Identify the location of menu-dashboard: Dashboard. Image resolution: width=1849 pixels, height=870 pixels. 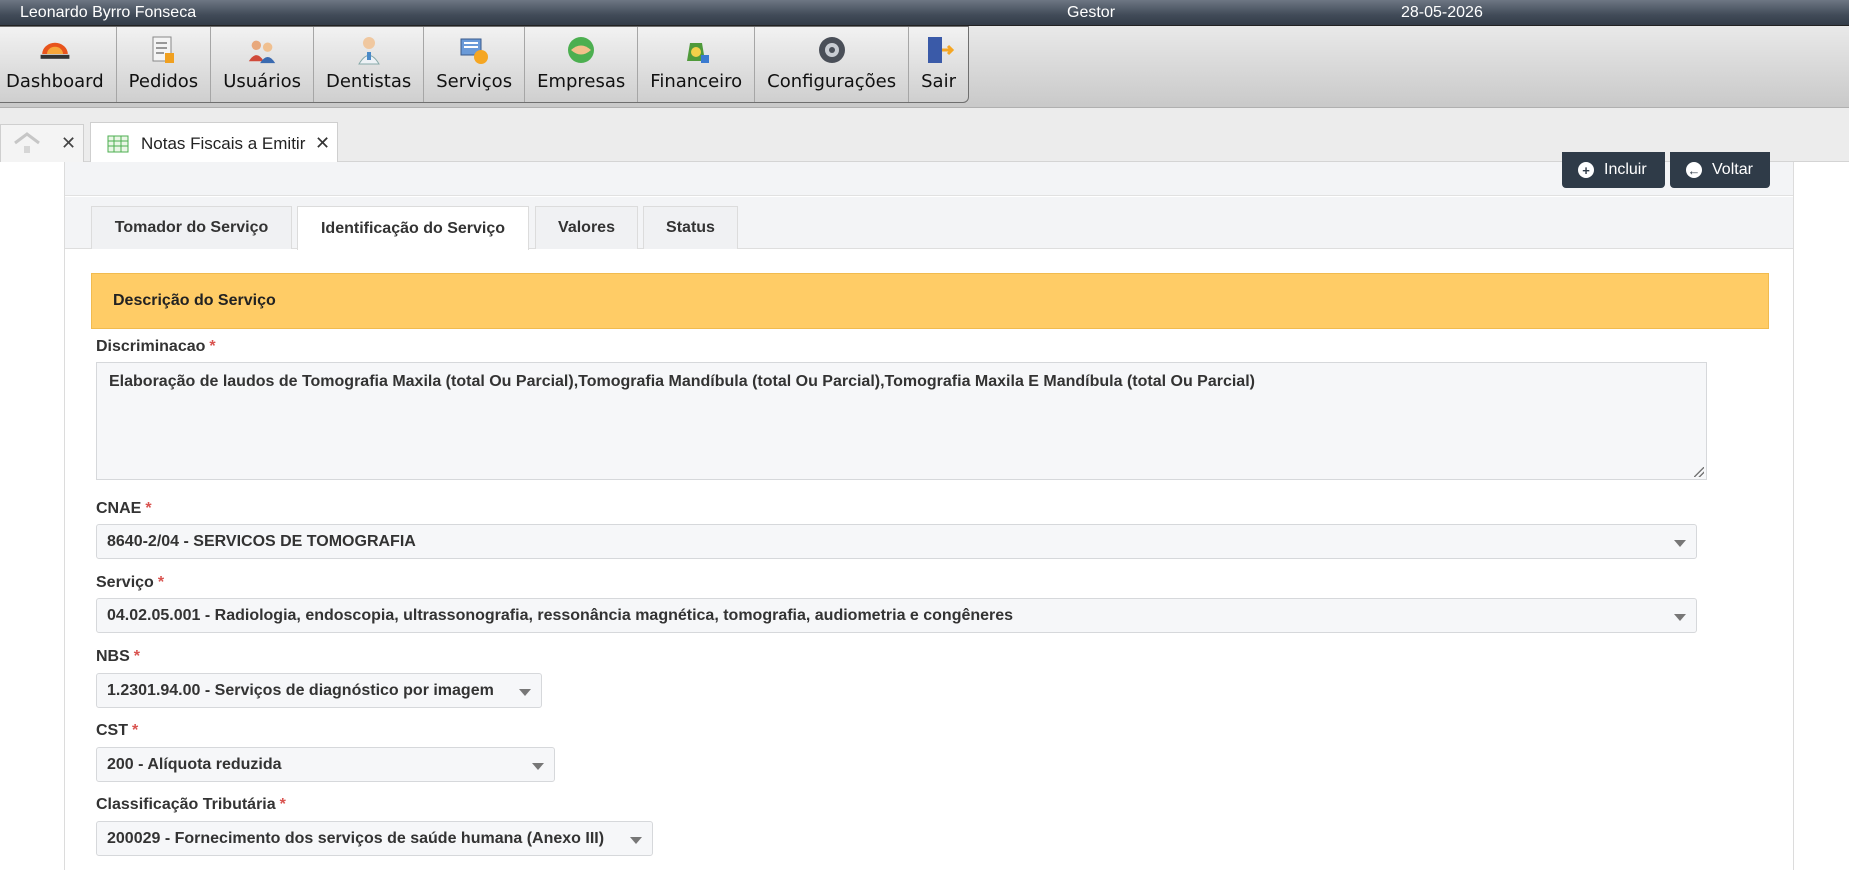
(58, 64).